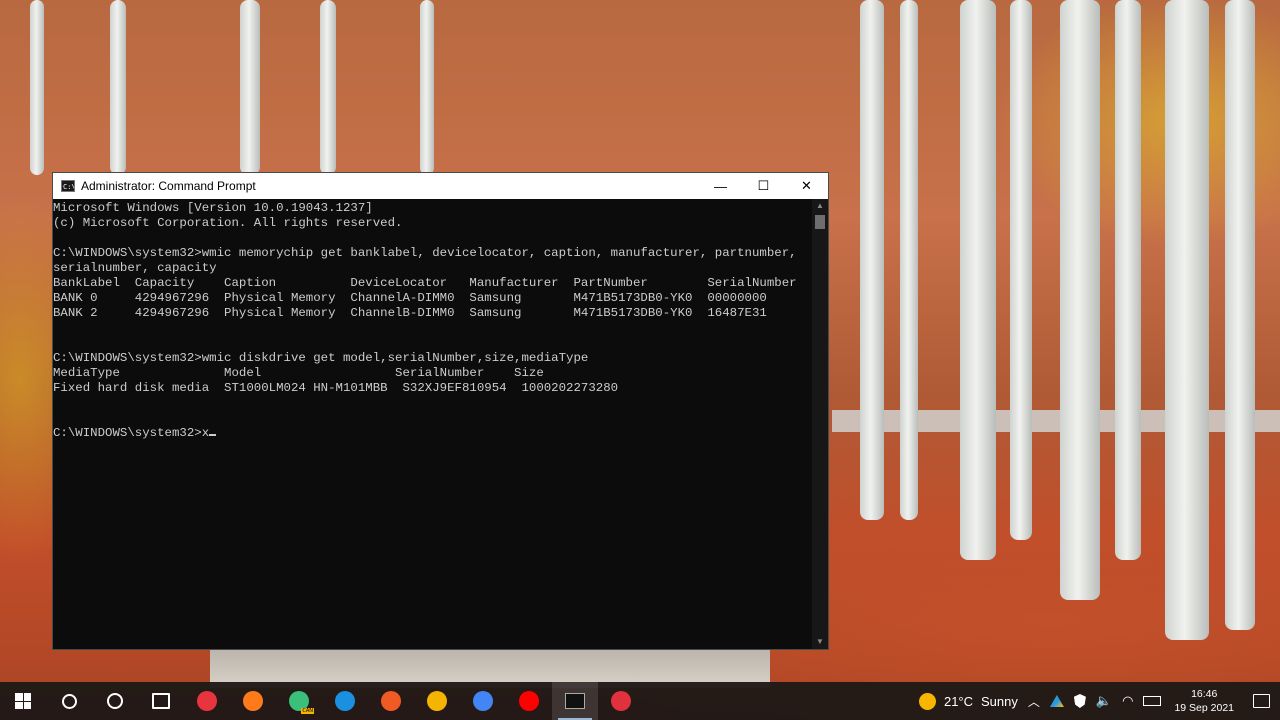  I want to click on edge-canary-icon: CAN, so click(301, 702).